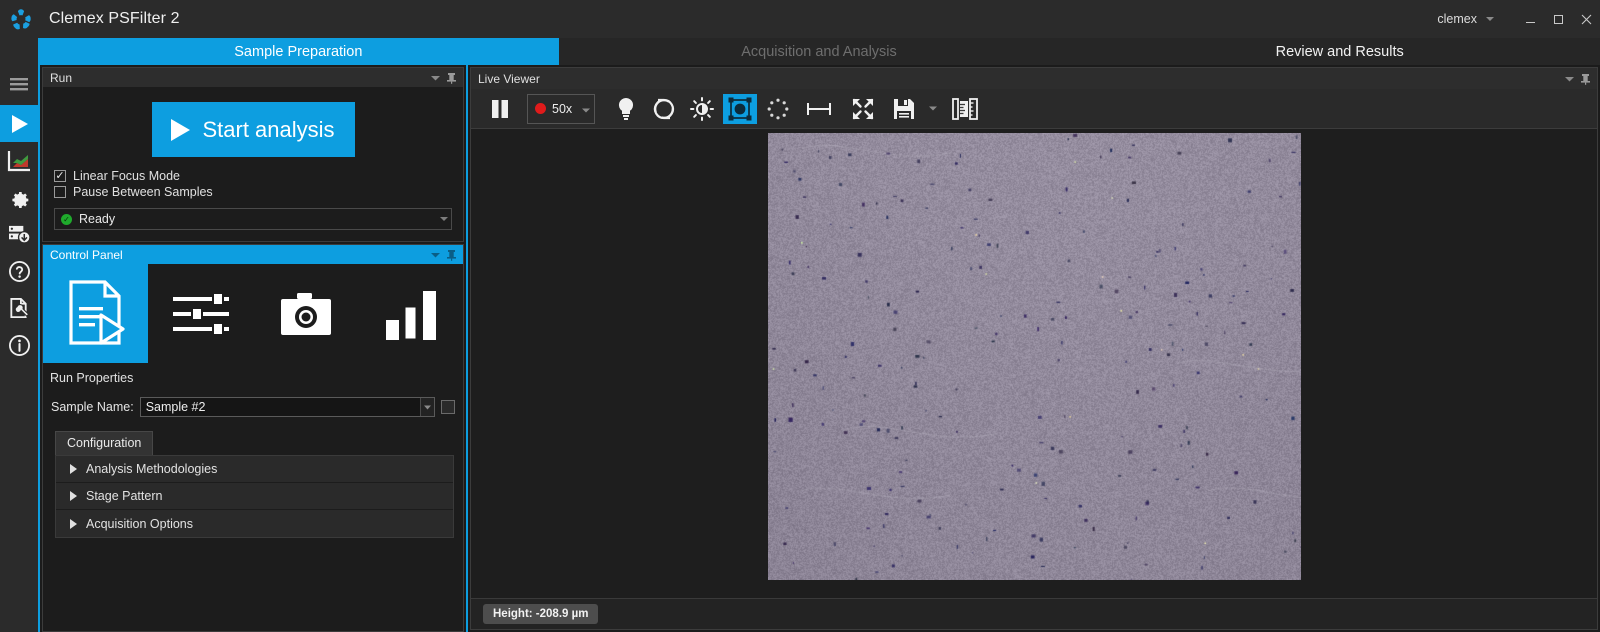 The width and height of the screenshot is (1600, 632). I want to click on fit-to-window-button, so click(863, 109).